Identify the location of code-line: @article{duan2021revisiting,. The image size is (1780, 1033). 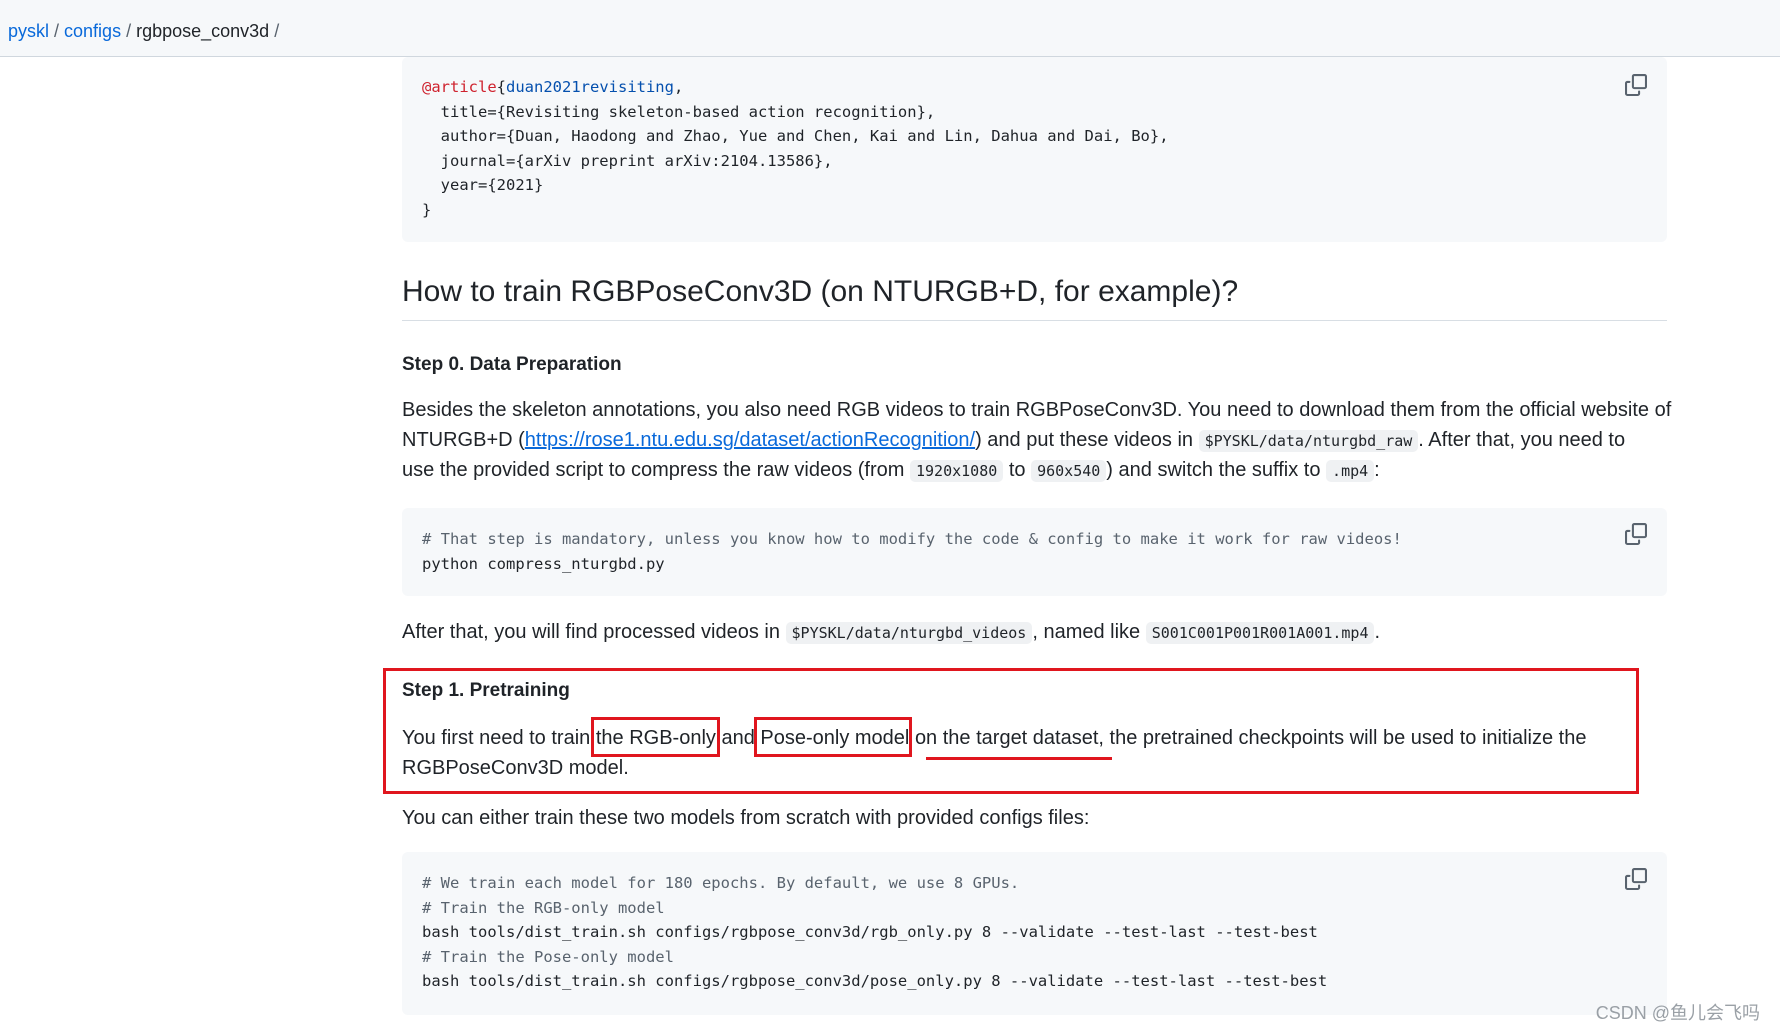
(552, 87).